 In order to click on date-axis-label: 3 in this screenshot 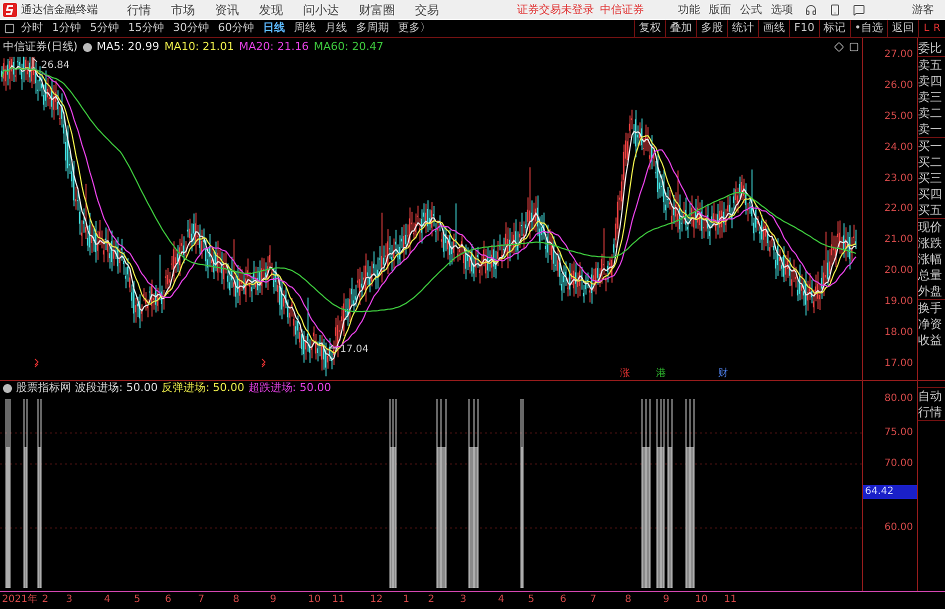, I will do `click(463, 600)`.